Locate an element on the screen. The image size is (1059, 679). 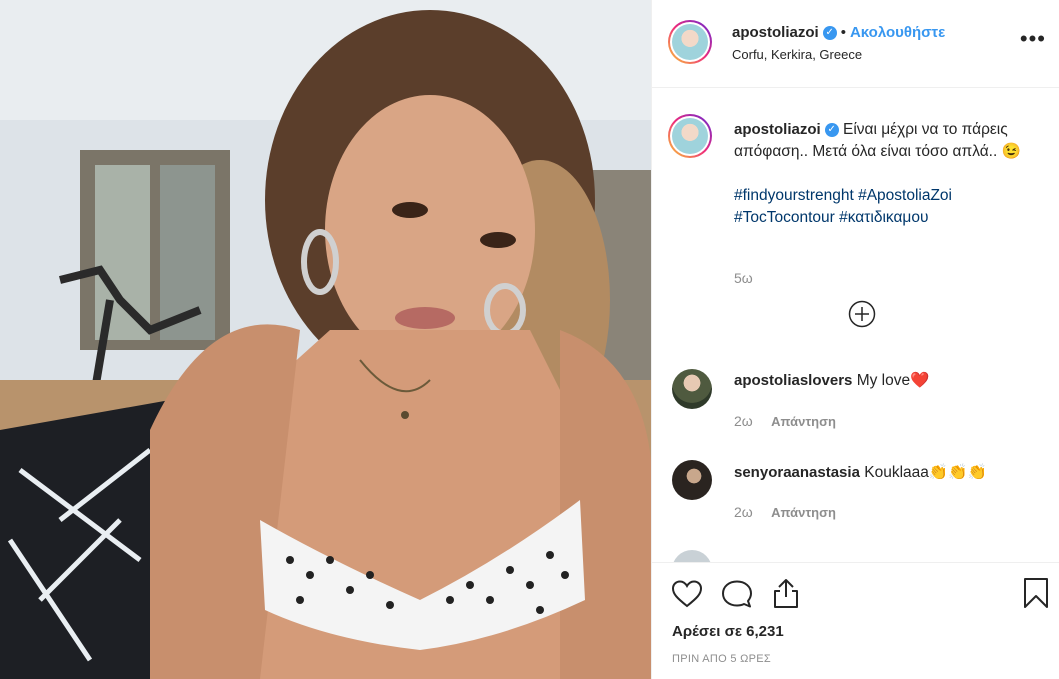
comment-icon is located at coordinates (737, 596).